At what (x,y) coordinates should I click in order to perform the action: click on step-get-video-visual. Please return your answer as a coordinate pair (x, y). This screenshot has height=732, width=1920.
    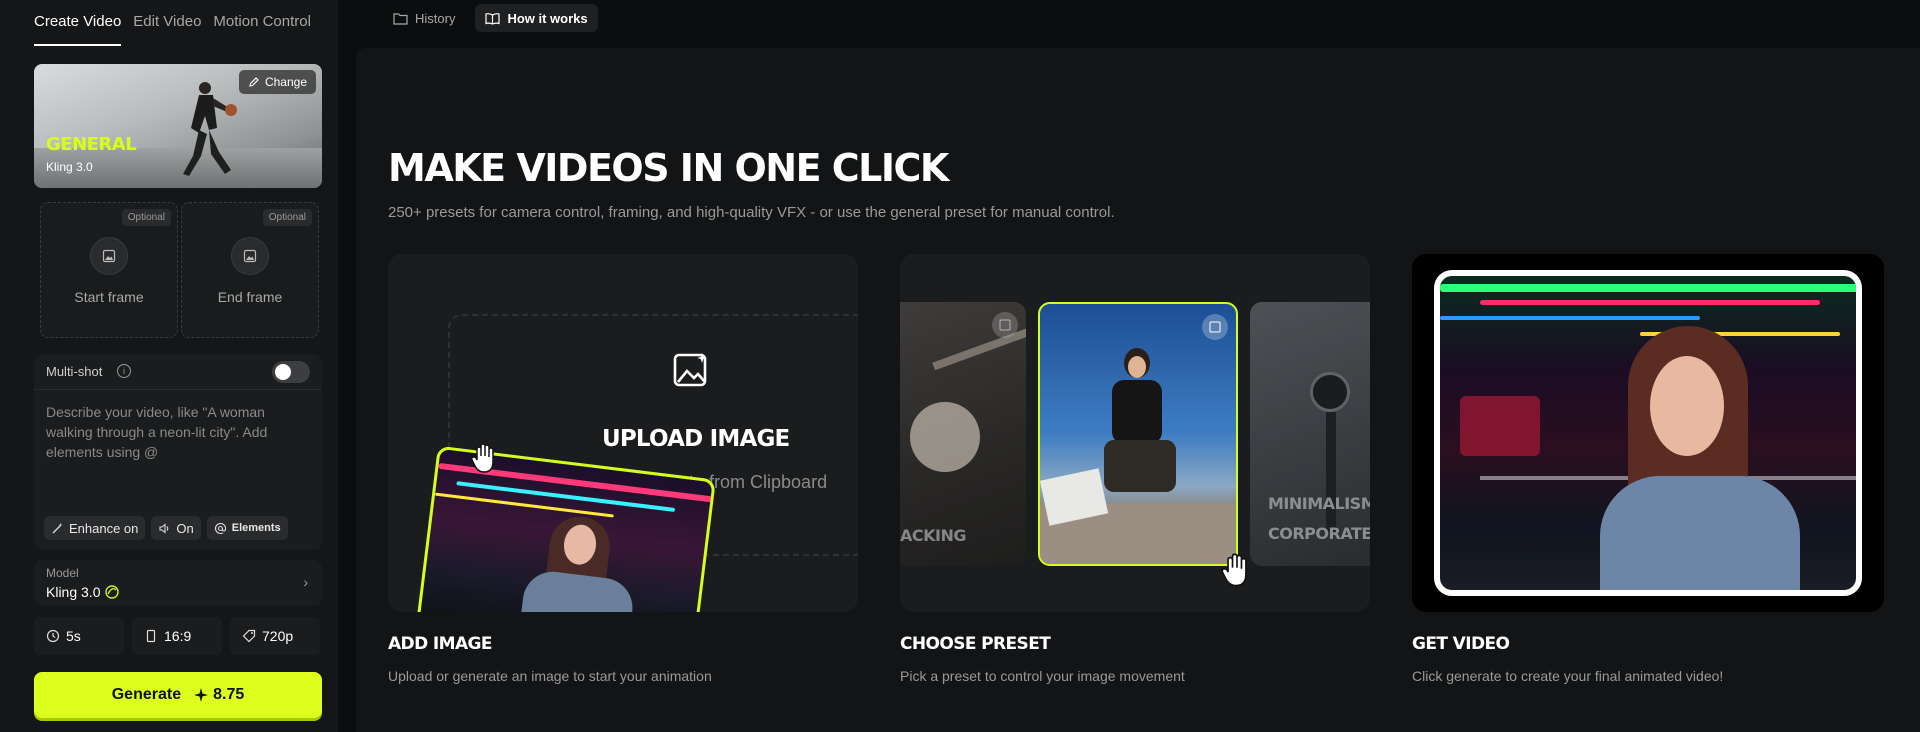
    Looking at the image, I should click on (1648, 433).